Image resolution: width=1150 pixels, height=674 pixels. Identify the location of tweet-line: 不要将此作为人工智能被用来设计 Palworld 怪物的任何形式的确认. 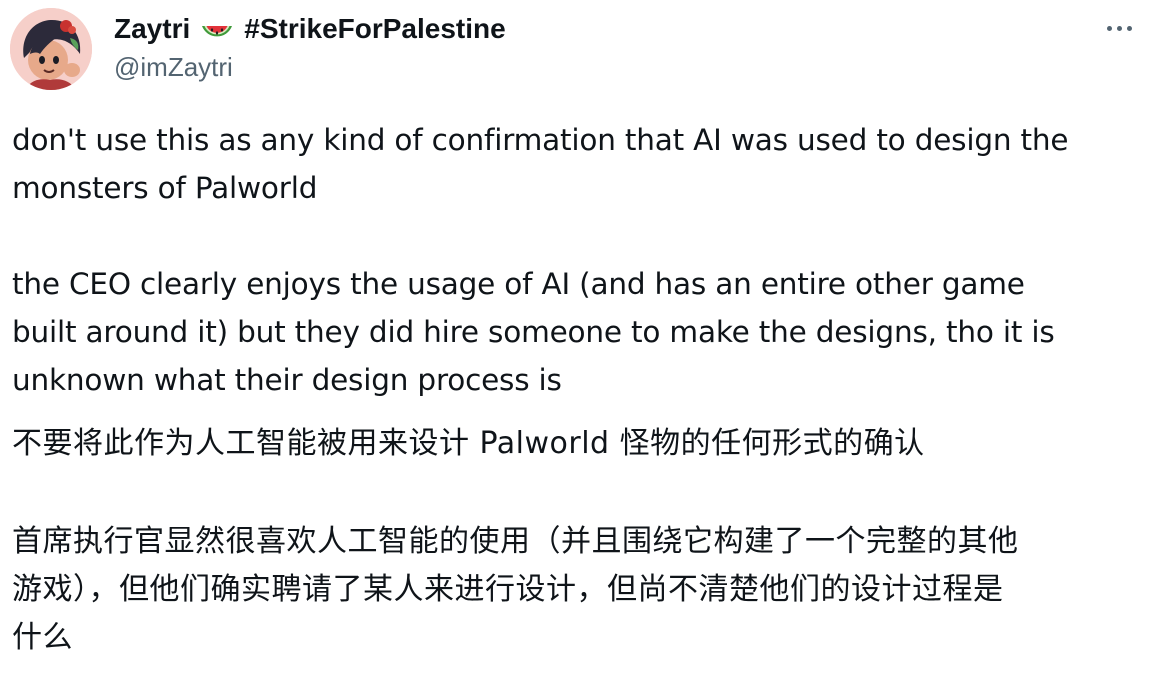
(468, 443).